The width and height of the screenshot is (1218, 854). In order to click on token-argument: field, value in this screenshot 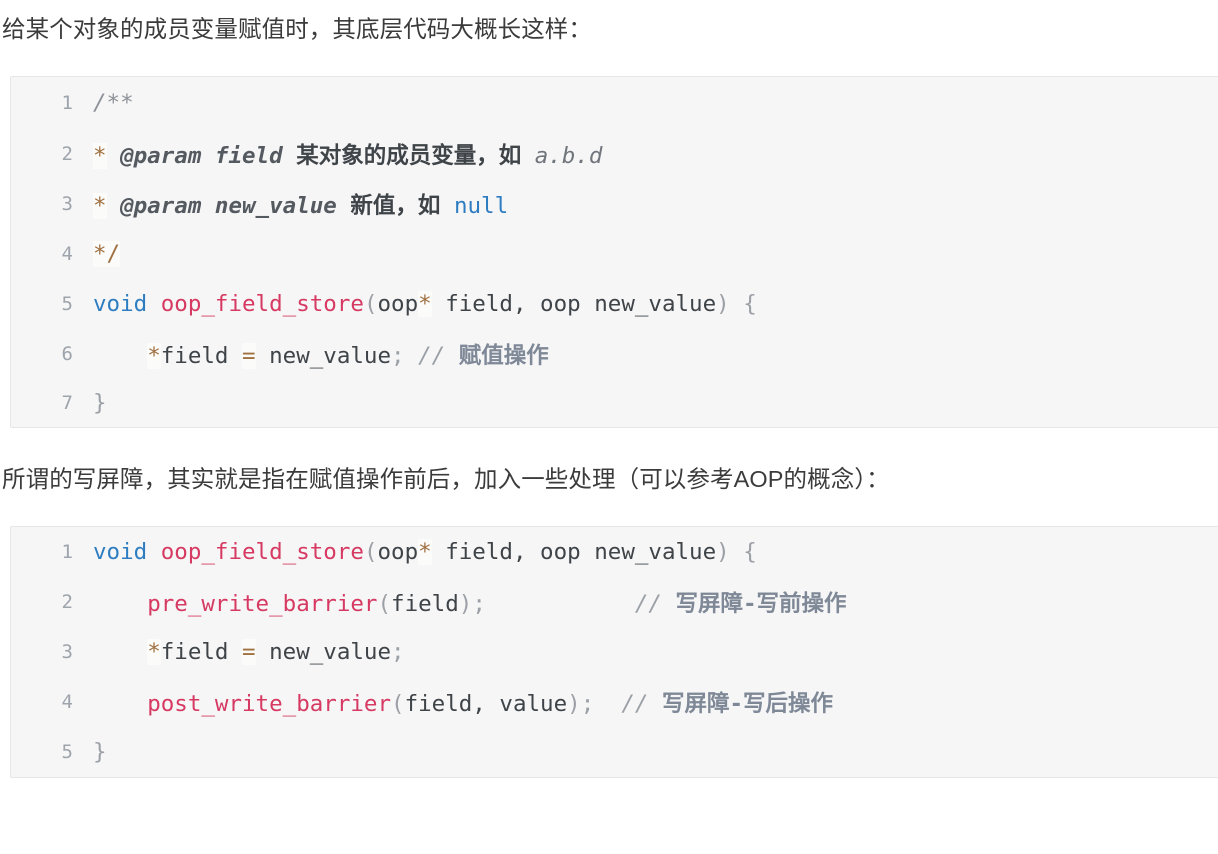, I will do `click(486, 704)`.